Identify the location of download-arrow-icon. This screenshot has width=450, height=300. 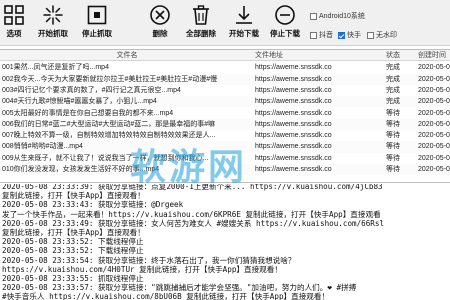
(244, 15).